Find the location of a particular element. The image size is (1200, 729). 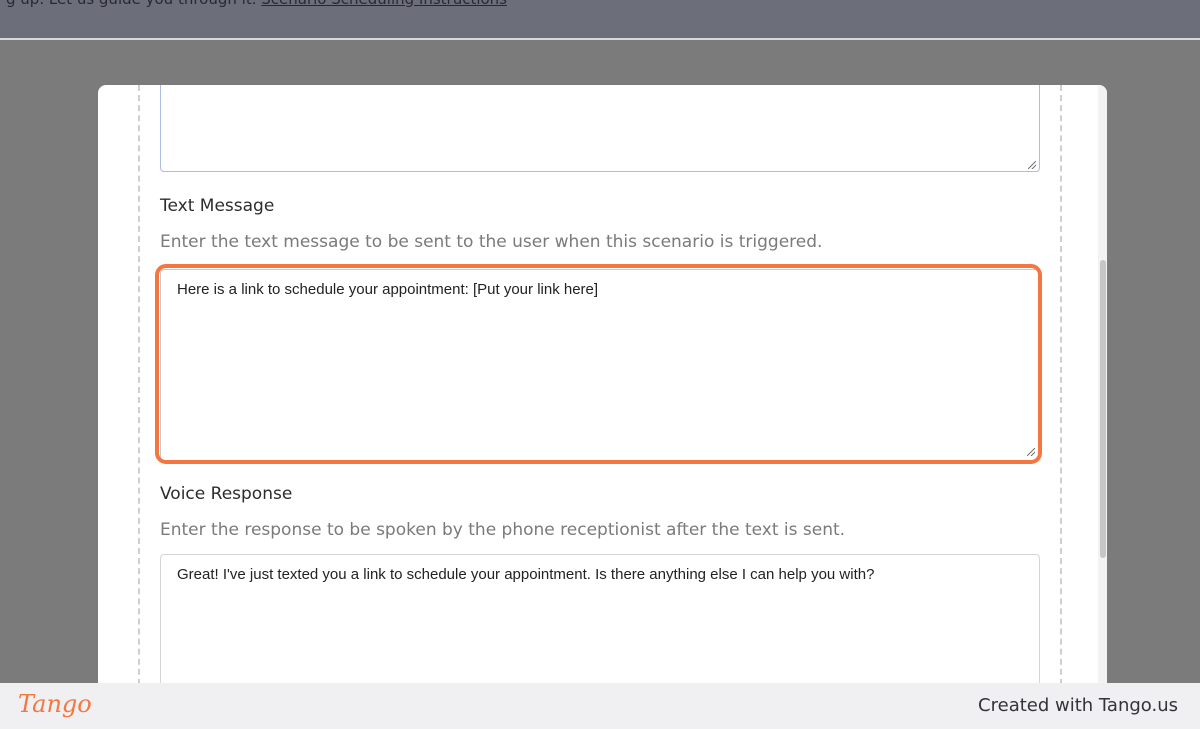

dashed-border-left is located at coordinates (139, 395).